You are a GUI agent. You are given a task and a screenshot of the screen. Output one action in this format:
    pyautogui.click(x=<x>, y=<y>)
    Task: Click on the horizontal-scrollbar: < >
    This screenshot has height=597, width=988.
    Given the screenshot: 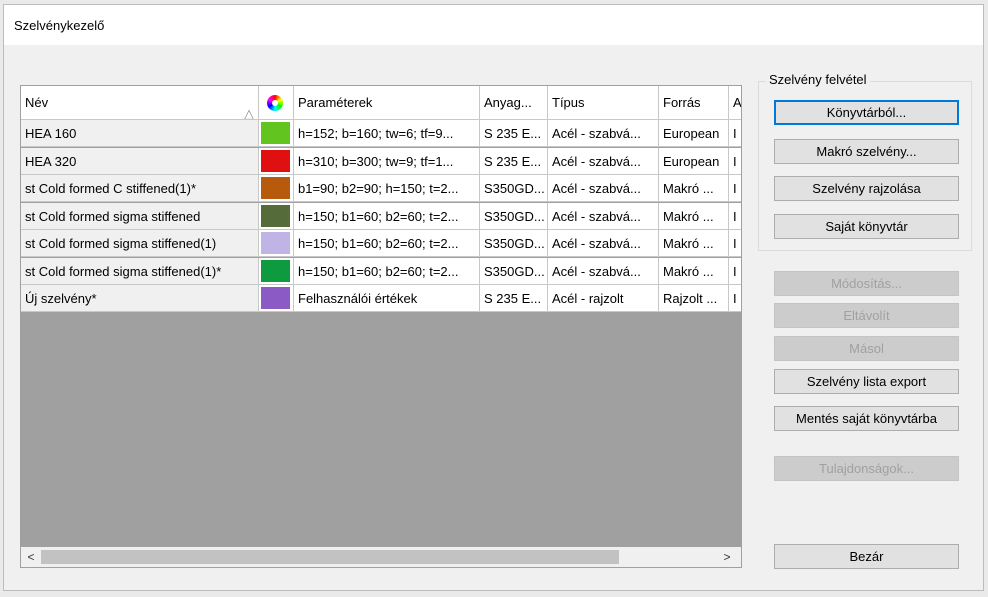 What is the action you would take?
    pyautogui.click(x=381, y=557)
    